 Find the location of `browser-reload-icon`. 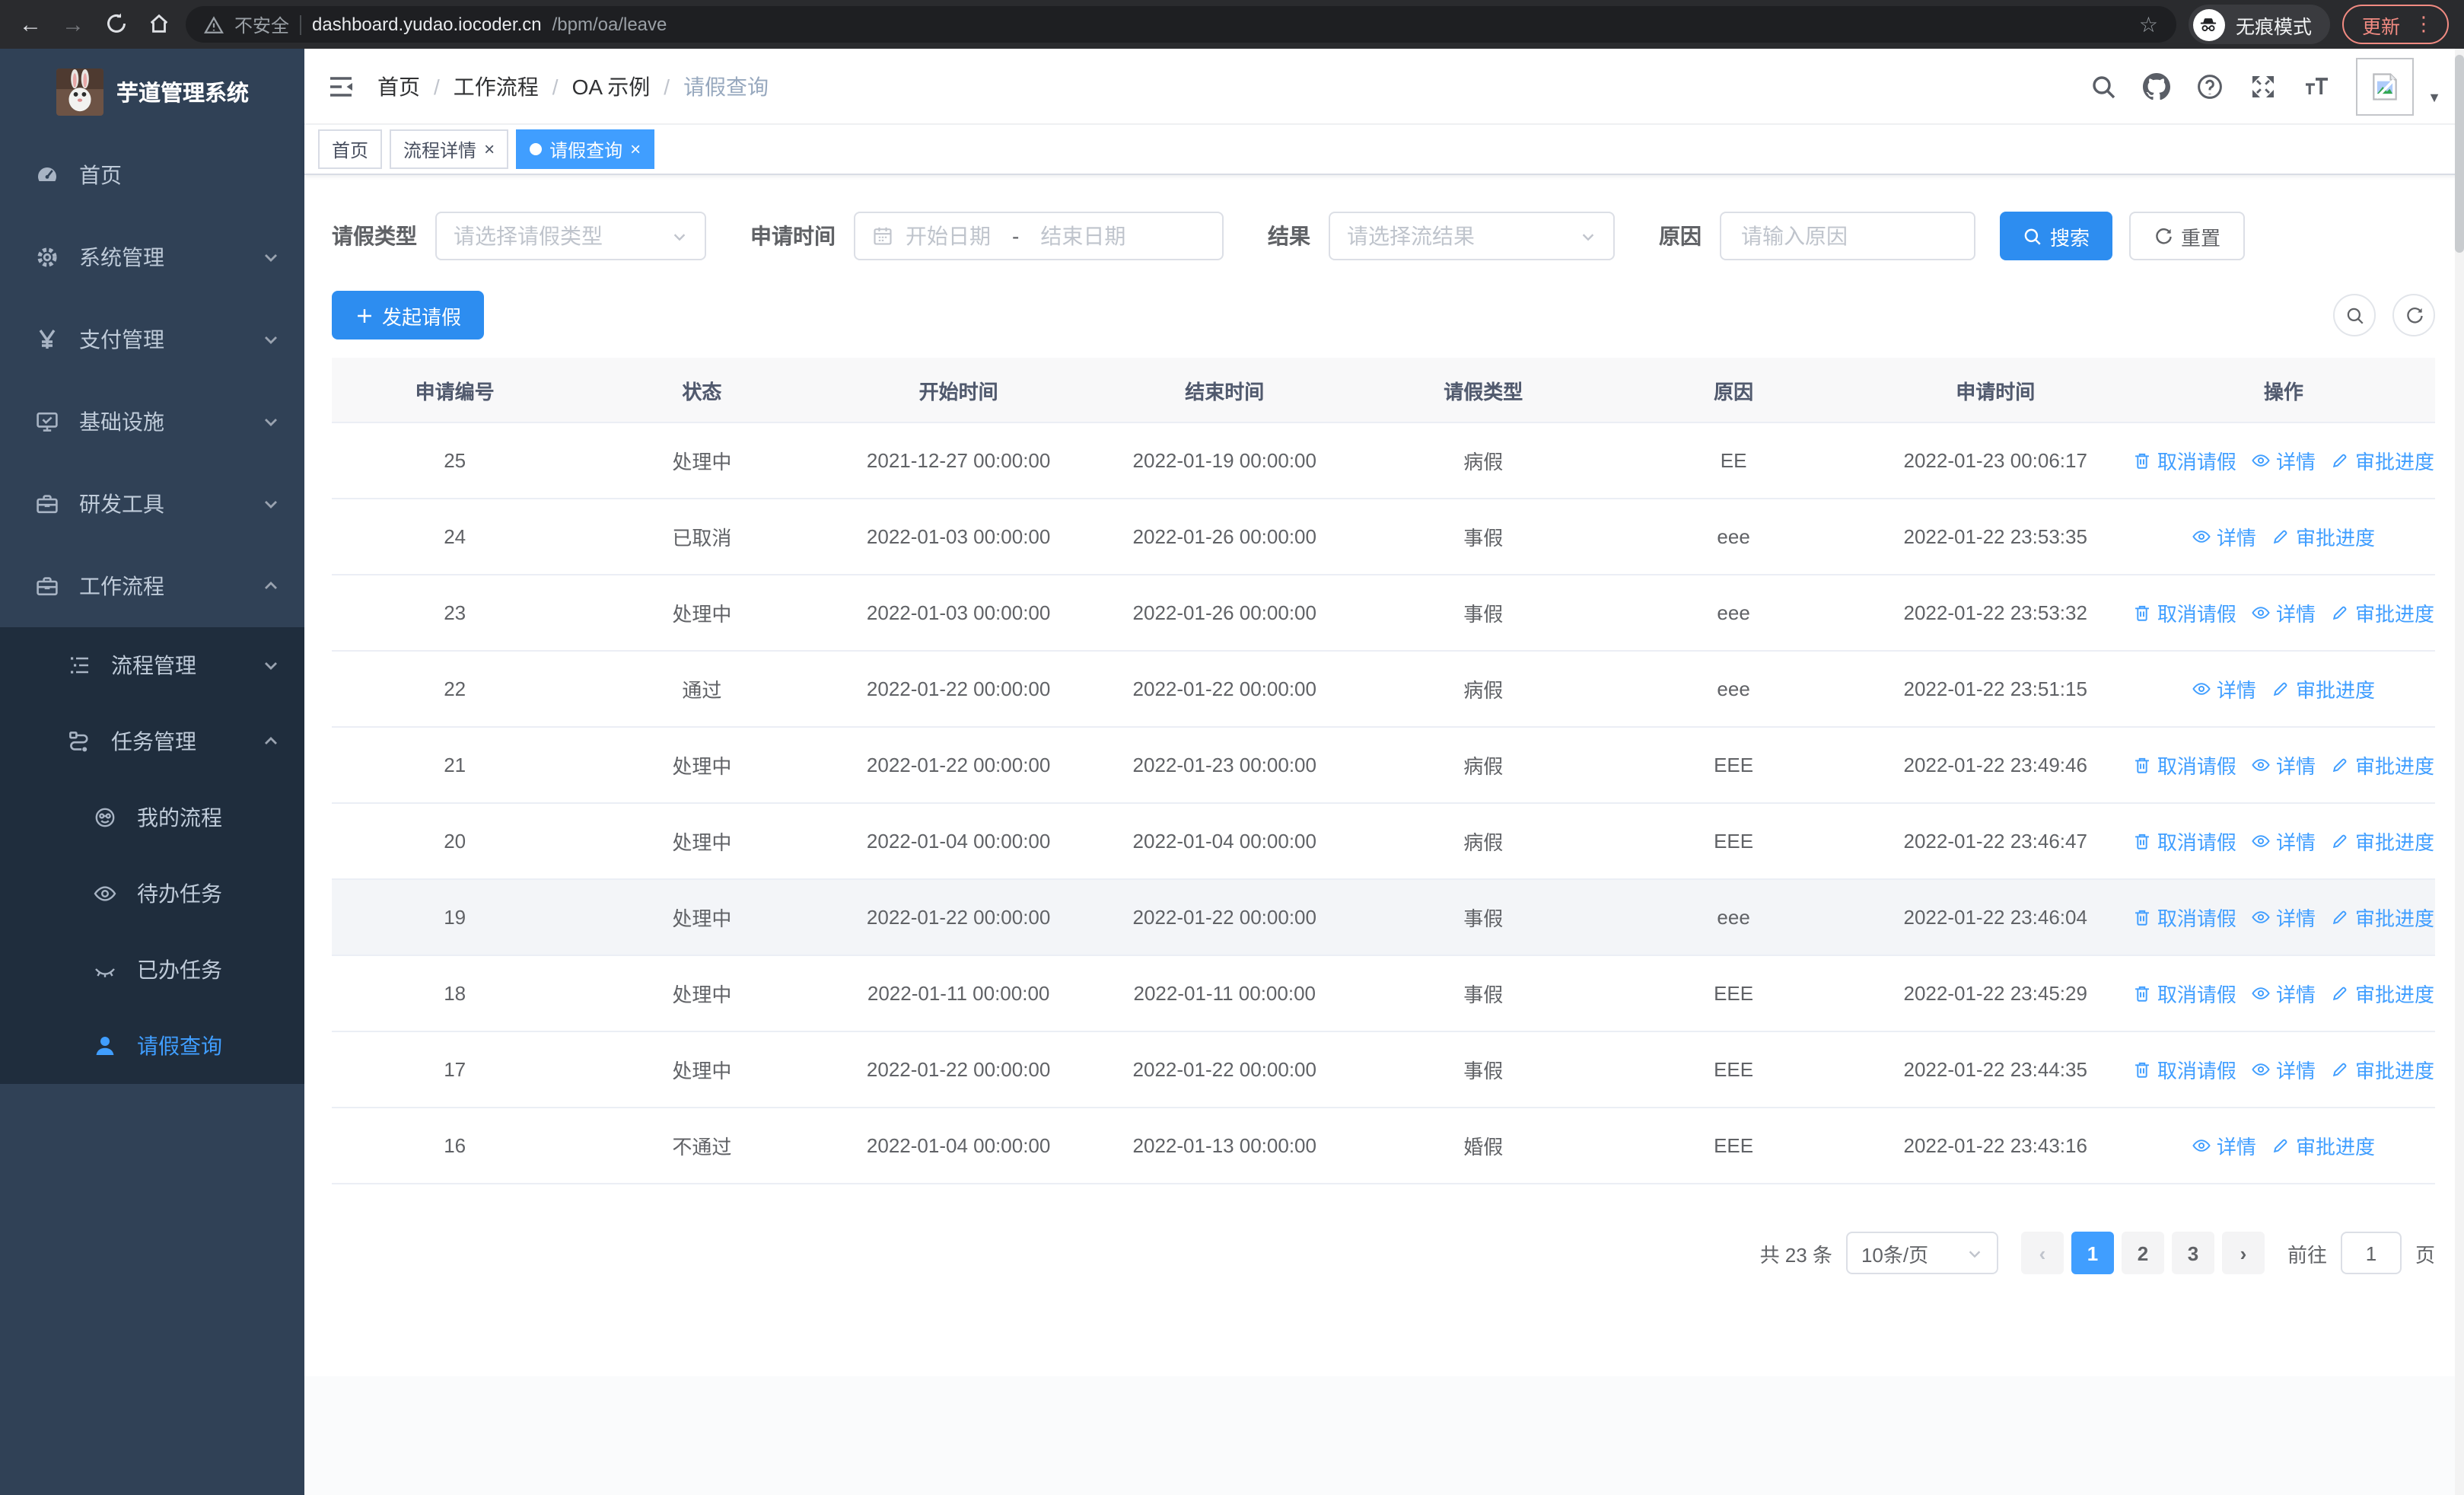

browser-reload-icon is located at coordinates (115, 25).